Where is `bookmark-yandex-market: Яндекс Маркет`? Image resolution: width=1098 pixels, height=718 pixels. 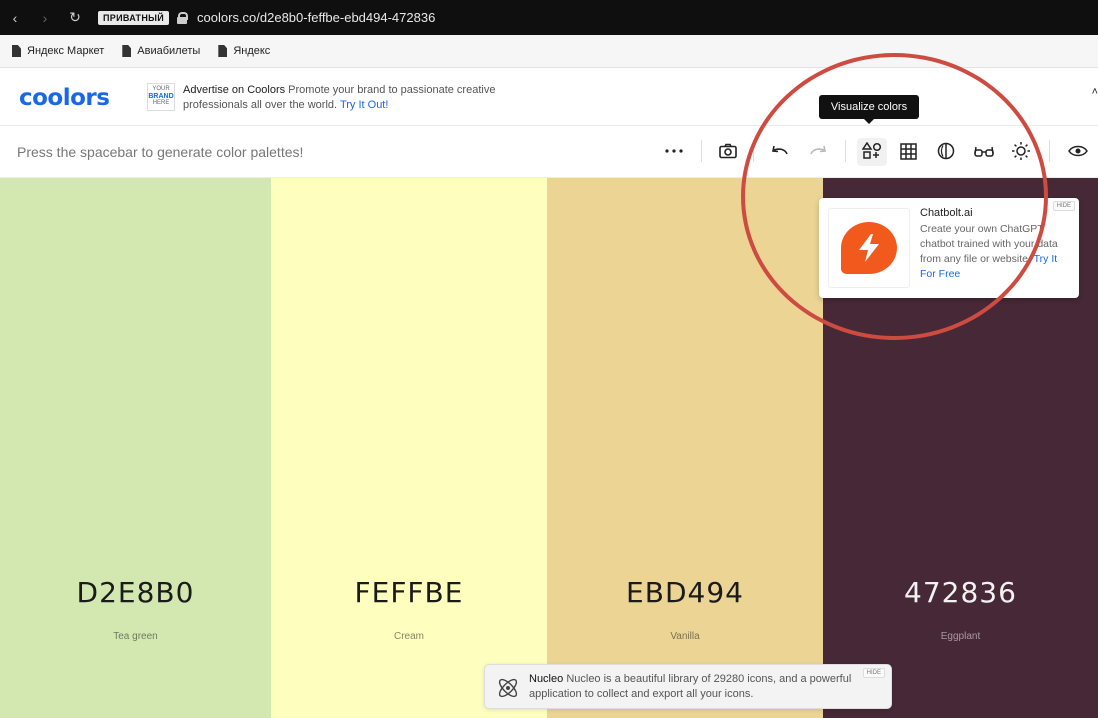
bookmark-yandex-market: Яндекс Маркет is located at coordinates (58, 51).